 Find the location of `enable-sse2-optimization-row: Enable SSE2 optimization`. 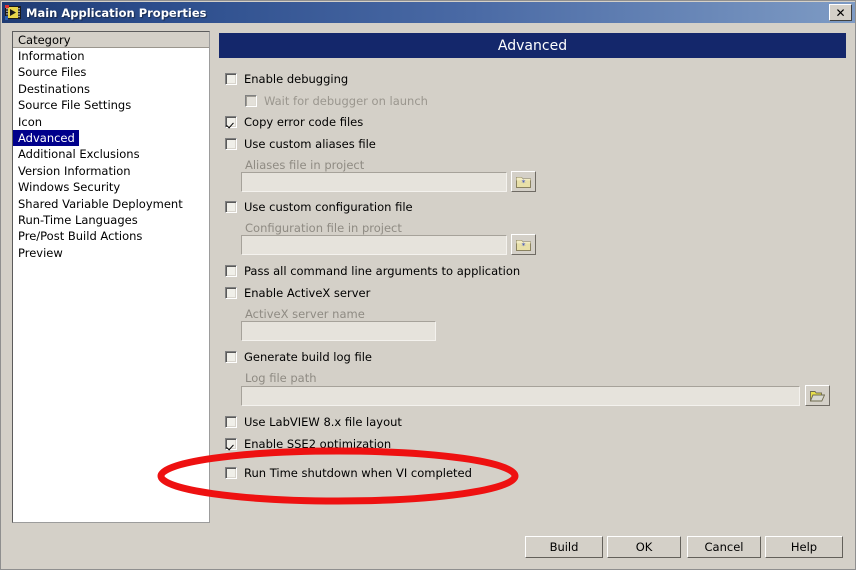

enable-sse2-optimization-row: Enable SSE2 optimization is located at coordinates (308, 444).